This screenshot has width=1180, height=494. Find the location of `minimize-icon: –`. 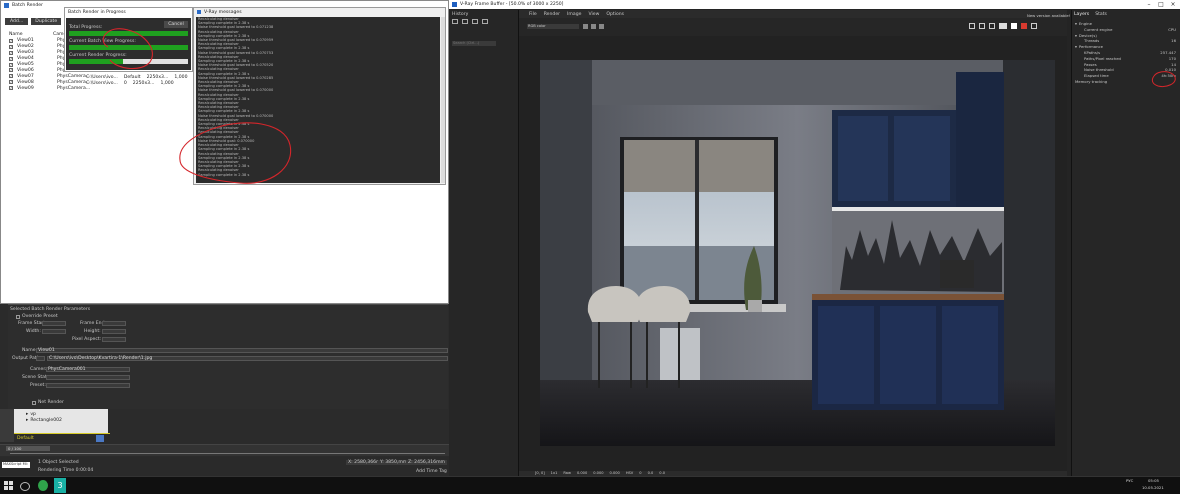

minimize-icon: – is located at coordinates (1149, 4).